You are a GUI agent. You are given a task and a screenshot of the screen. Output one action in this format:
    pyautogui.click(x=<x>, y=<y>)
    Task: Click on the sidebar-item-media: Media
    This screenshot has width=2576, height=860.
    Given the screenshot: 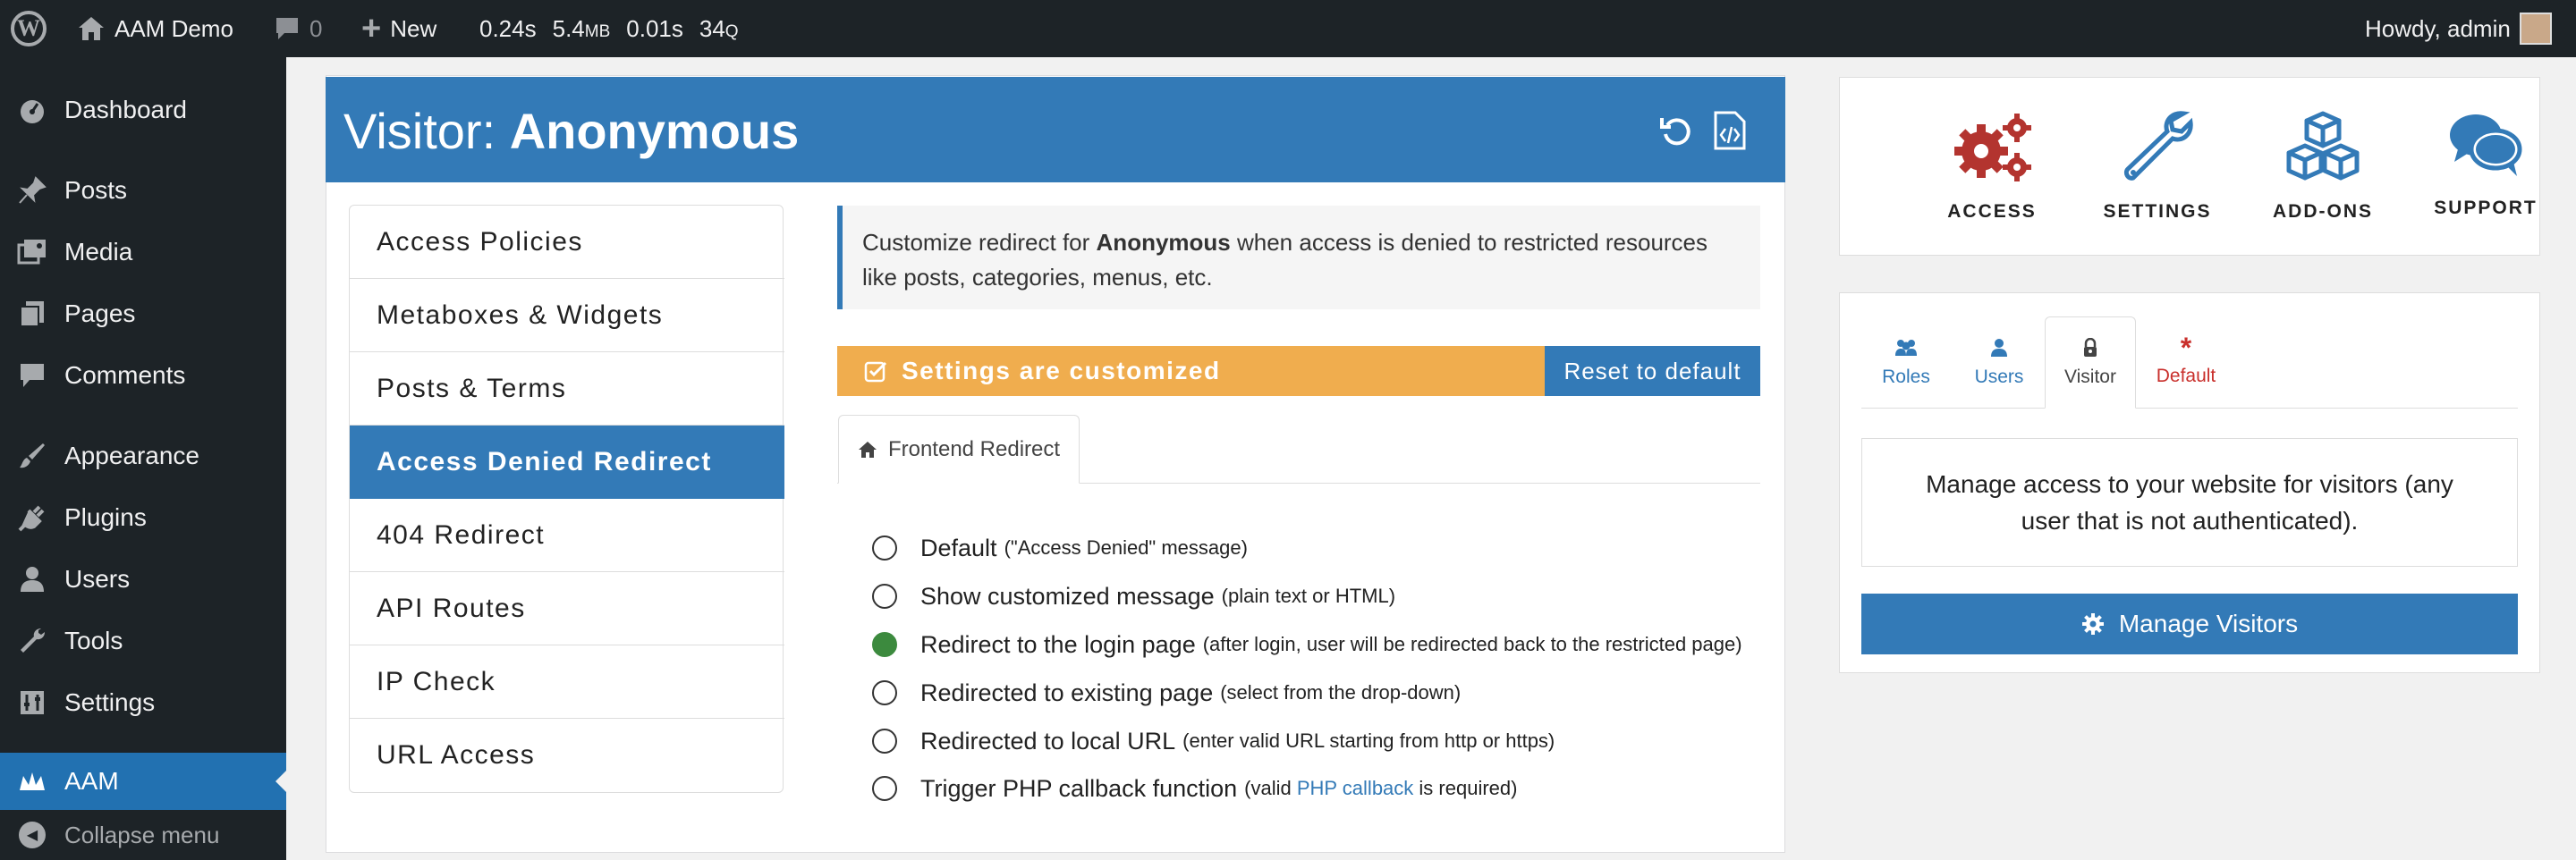 What is the action you would take?
    pyautogui.click(x=143, y=252)
    